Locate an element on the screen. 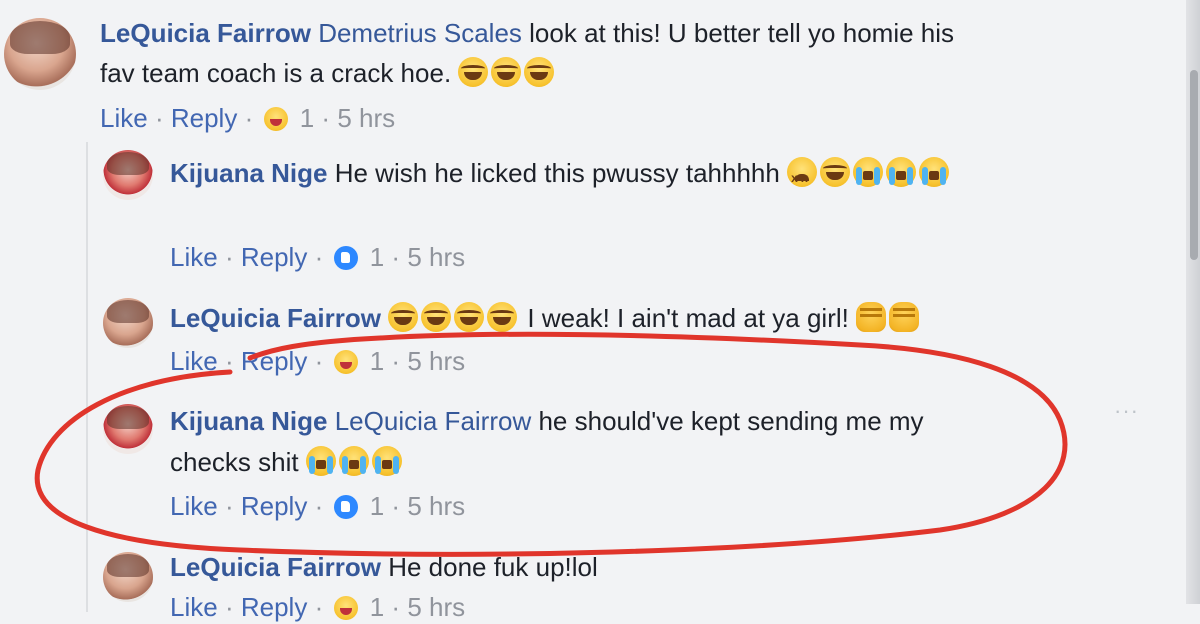 The width and height of the screenshot is (1200, 624). comment-body: I weak! I ain't mad at ya girl! is located at coordinates (688, 318).